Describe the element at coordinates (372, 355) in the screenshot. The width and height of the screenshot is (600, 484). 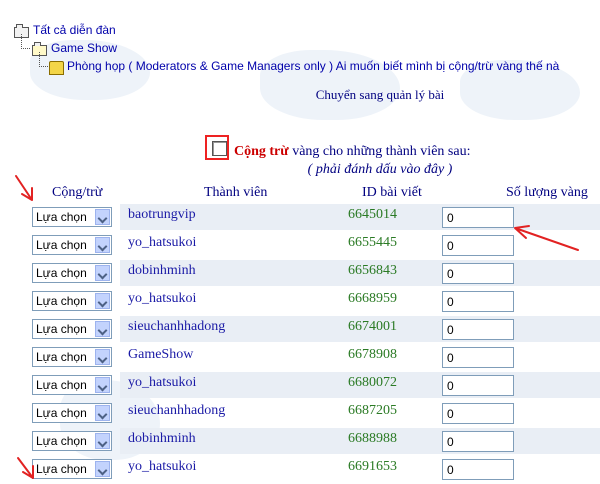
I see `post-id-link: 6678908` at that location.